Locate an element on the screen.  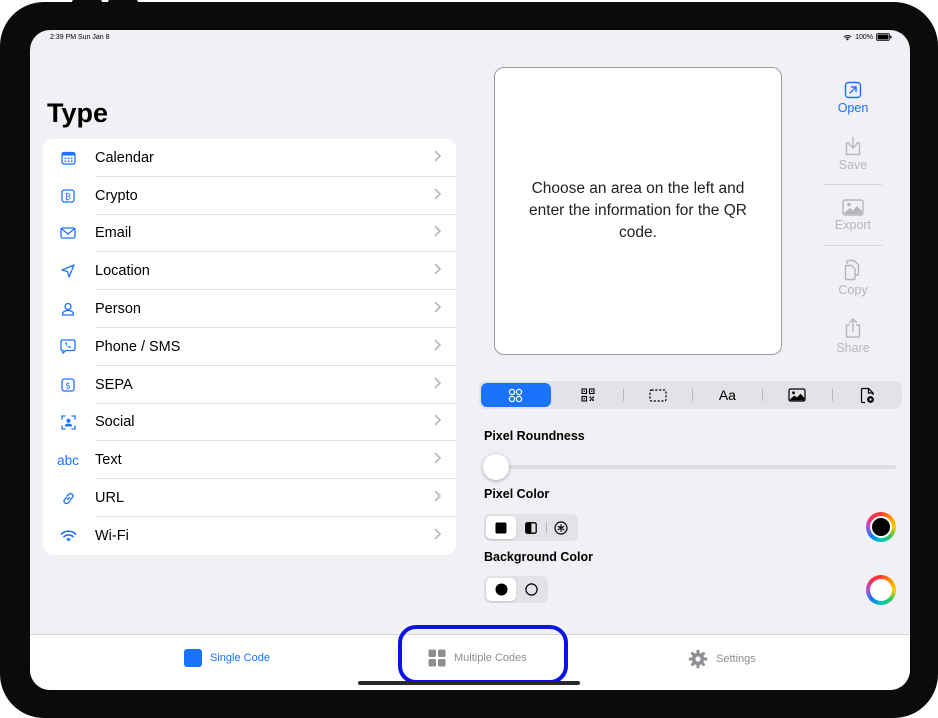
pixel-color-label: Pixel Color is located at coordinates (517, 494).